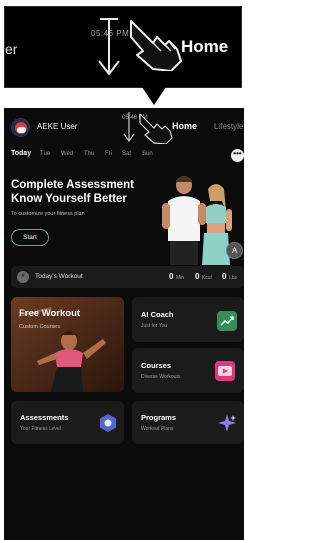  Describe the element at coordinates (237, 155) in the screenshot. I see `more-options-button: •••` at that location.